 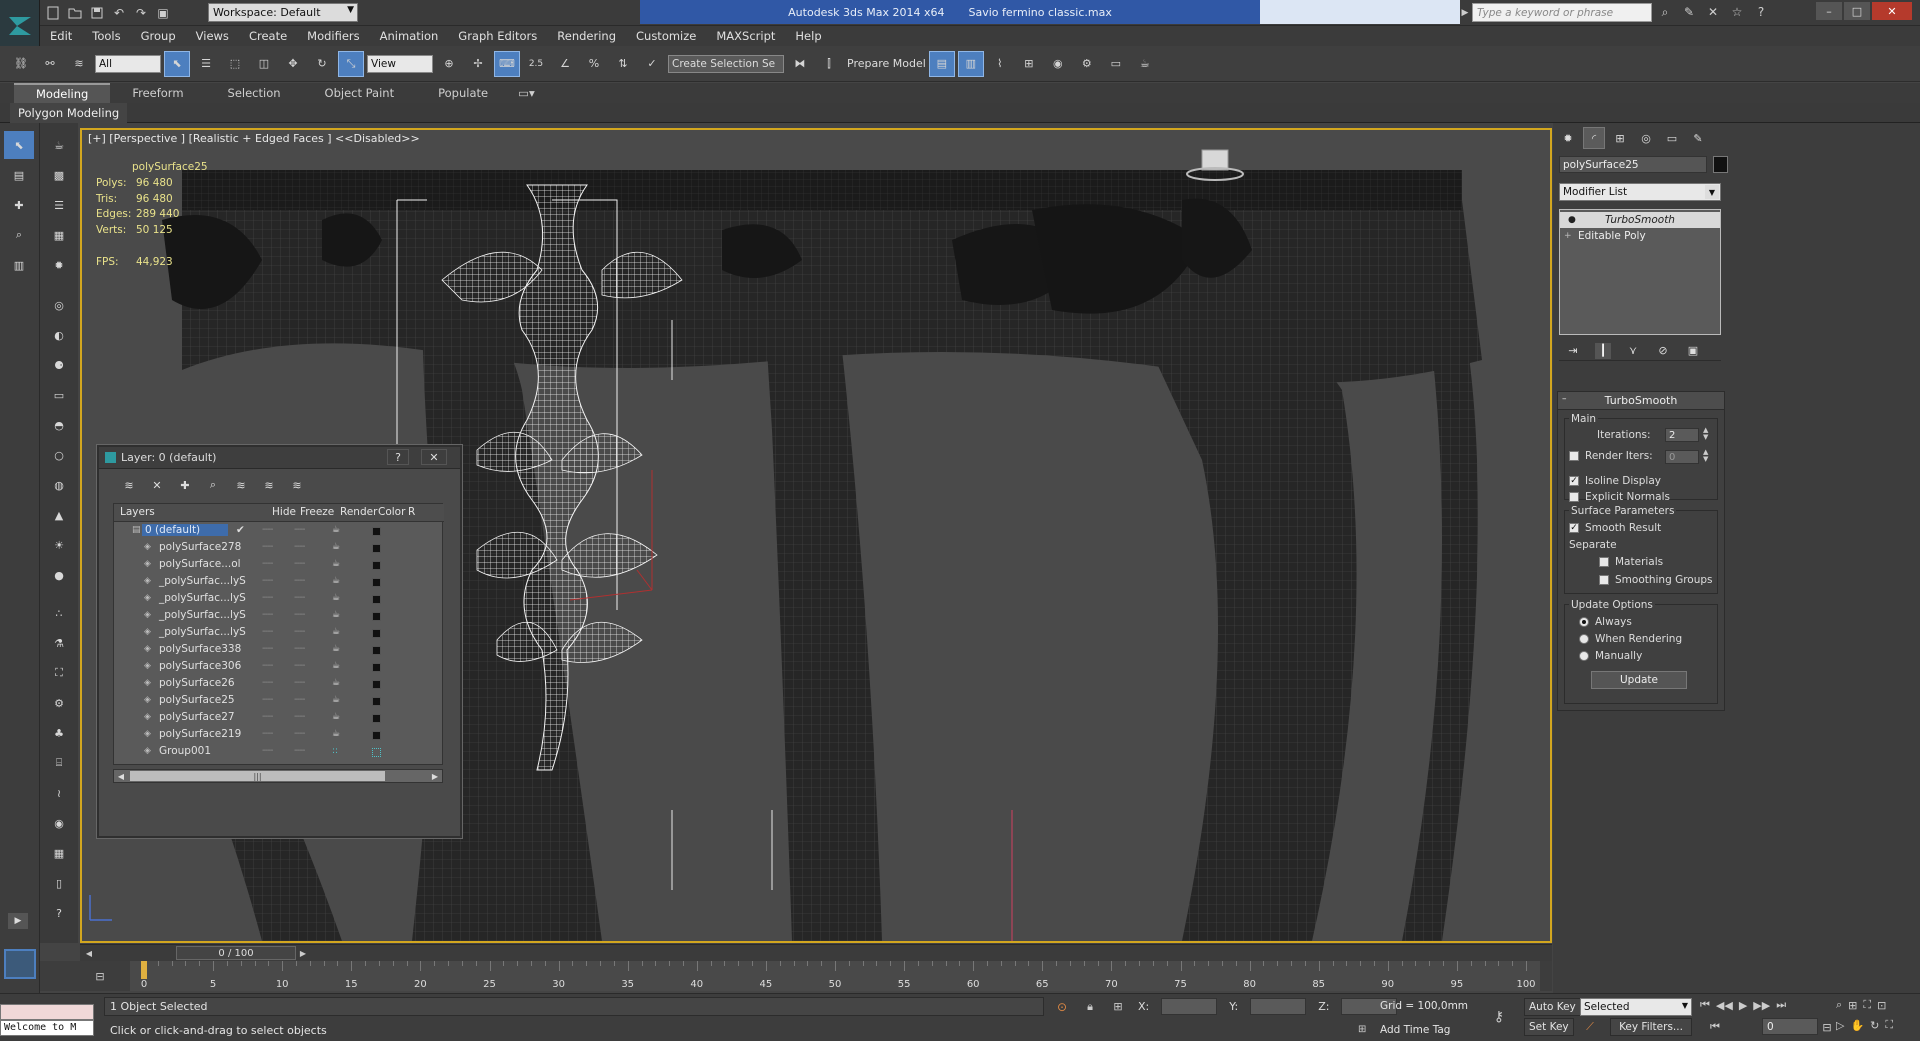 What do you see at coordinates (1867, 1005) in the screenshot?
I see `zoom-extents-icon: ⛶` at bounding box center [1867, 1005].